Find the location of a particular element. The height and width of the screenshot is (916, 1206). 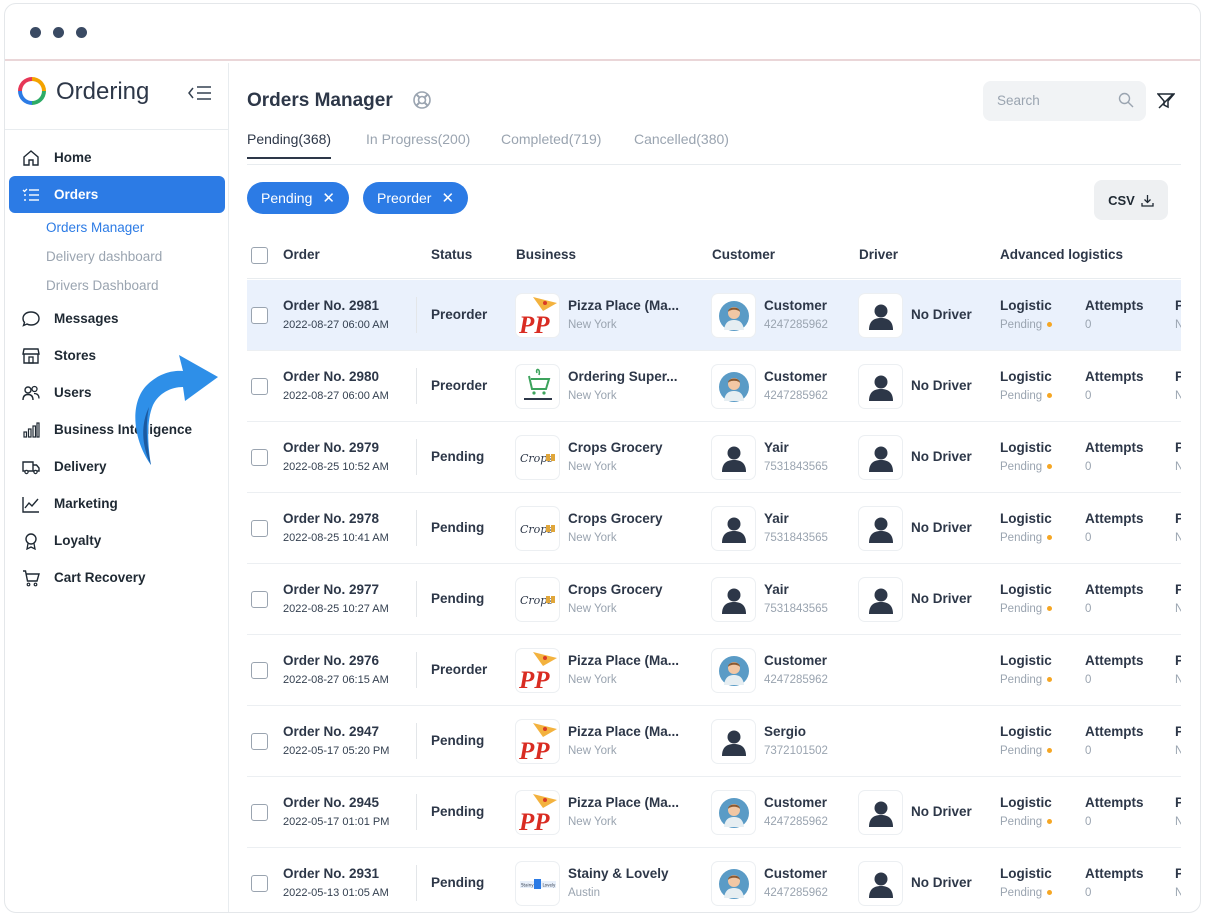

attempts-count: 0 is located at coordinates (1088, 680).